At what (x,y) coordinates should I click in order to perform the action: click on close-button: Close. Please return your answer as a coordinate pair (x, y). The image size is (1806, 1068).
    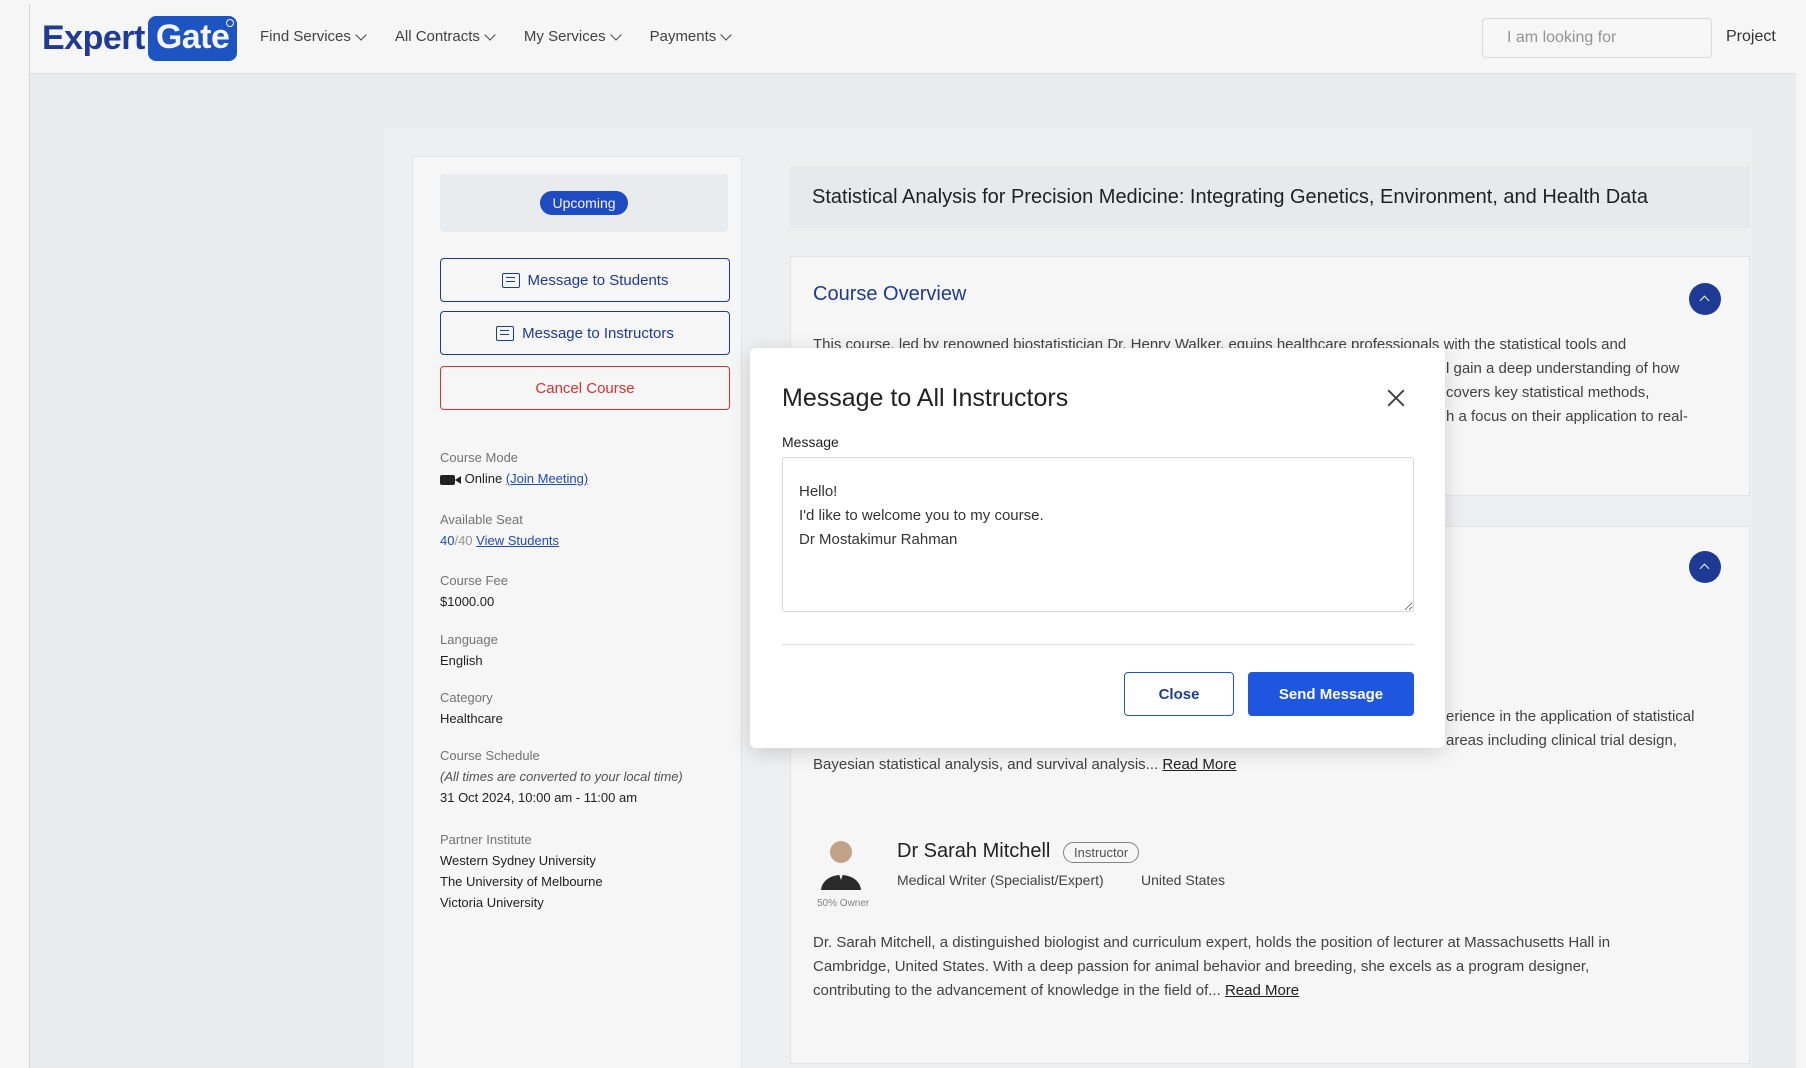
    Looking at the image, I should click on (1179, 694).